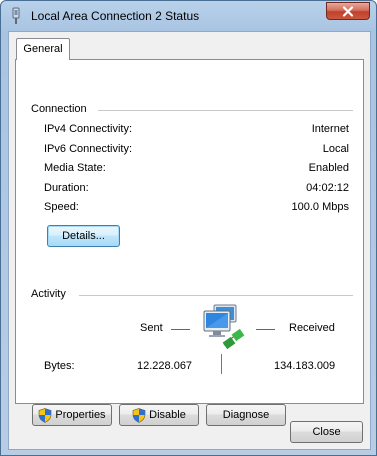 The width and height of the screenshot is (377, 456). What do you see at coordinates (151, 328) in the screenshot?
I see `sent-label: Sent` at bounding box center [151, 328].